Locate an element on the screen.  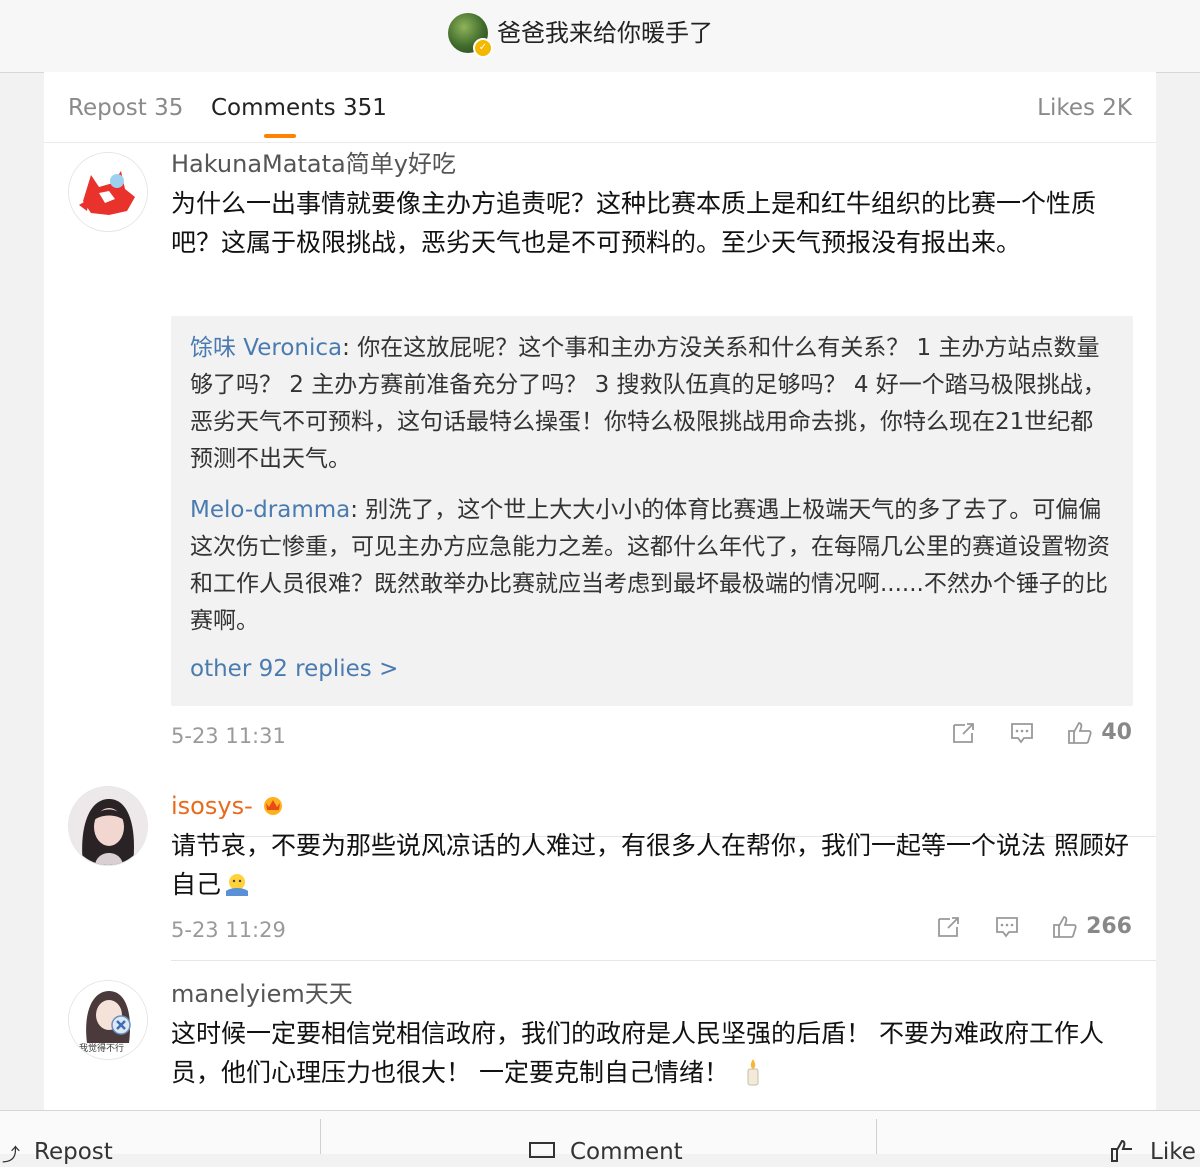
tab-repost: Repost 35 is located at coordinates (125, 108).